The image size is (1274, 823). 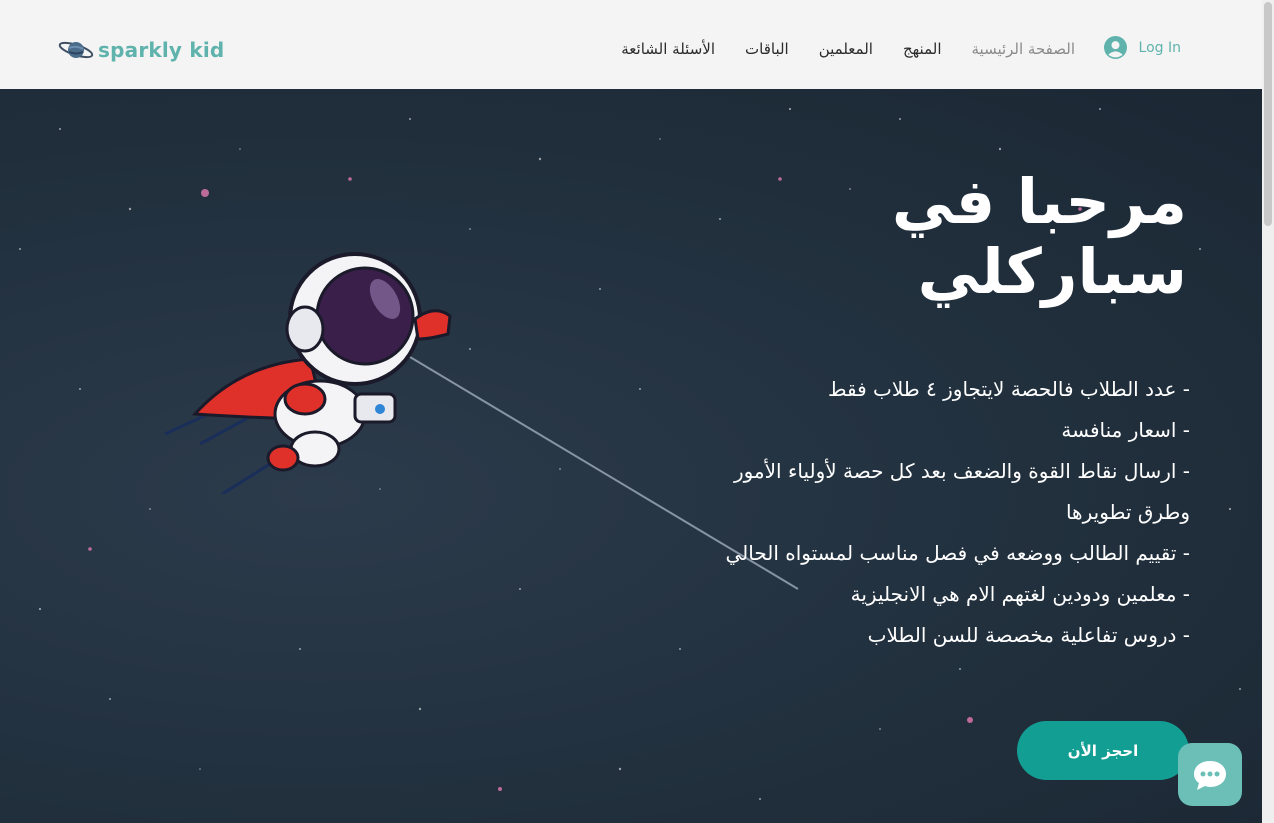 I want to click on feature-item: - معلمين ودودين لغتهم الام هي الانجليزية, so click(x=1020, y=594).